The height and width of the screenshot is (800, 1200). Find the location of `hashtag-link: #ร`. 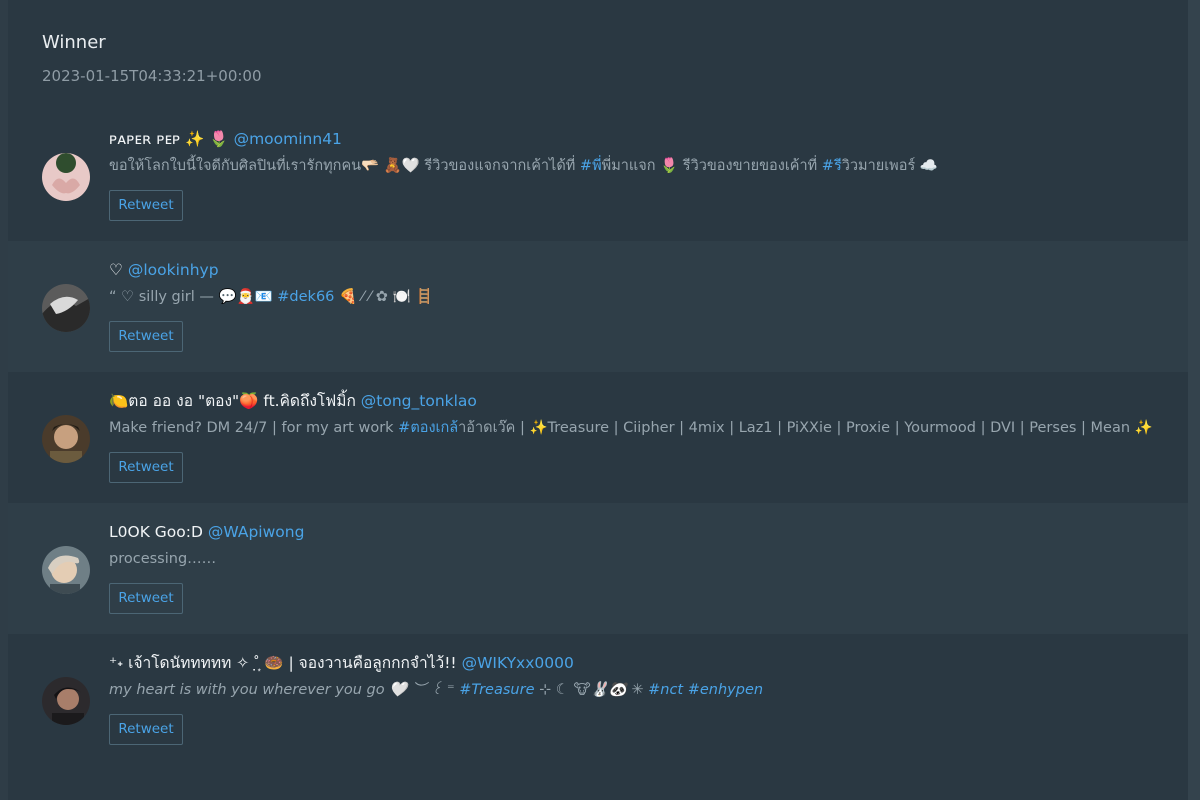

hashtag-link: #ร is located at coordinates (832, 166).